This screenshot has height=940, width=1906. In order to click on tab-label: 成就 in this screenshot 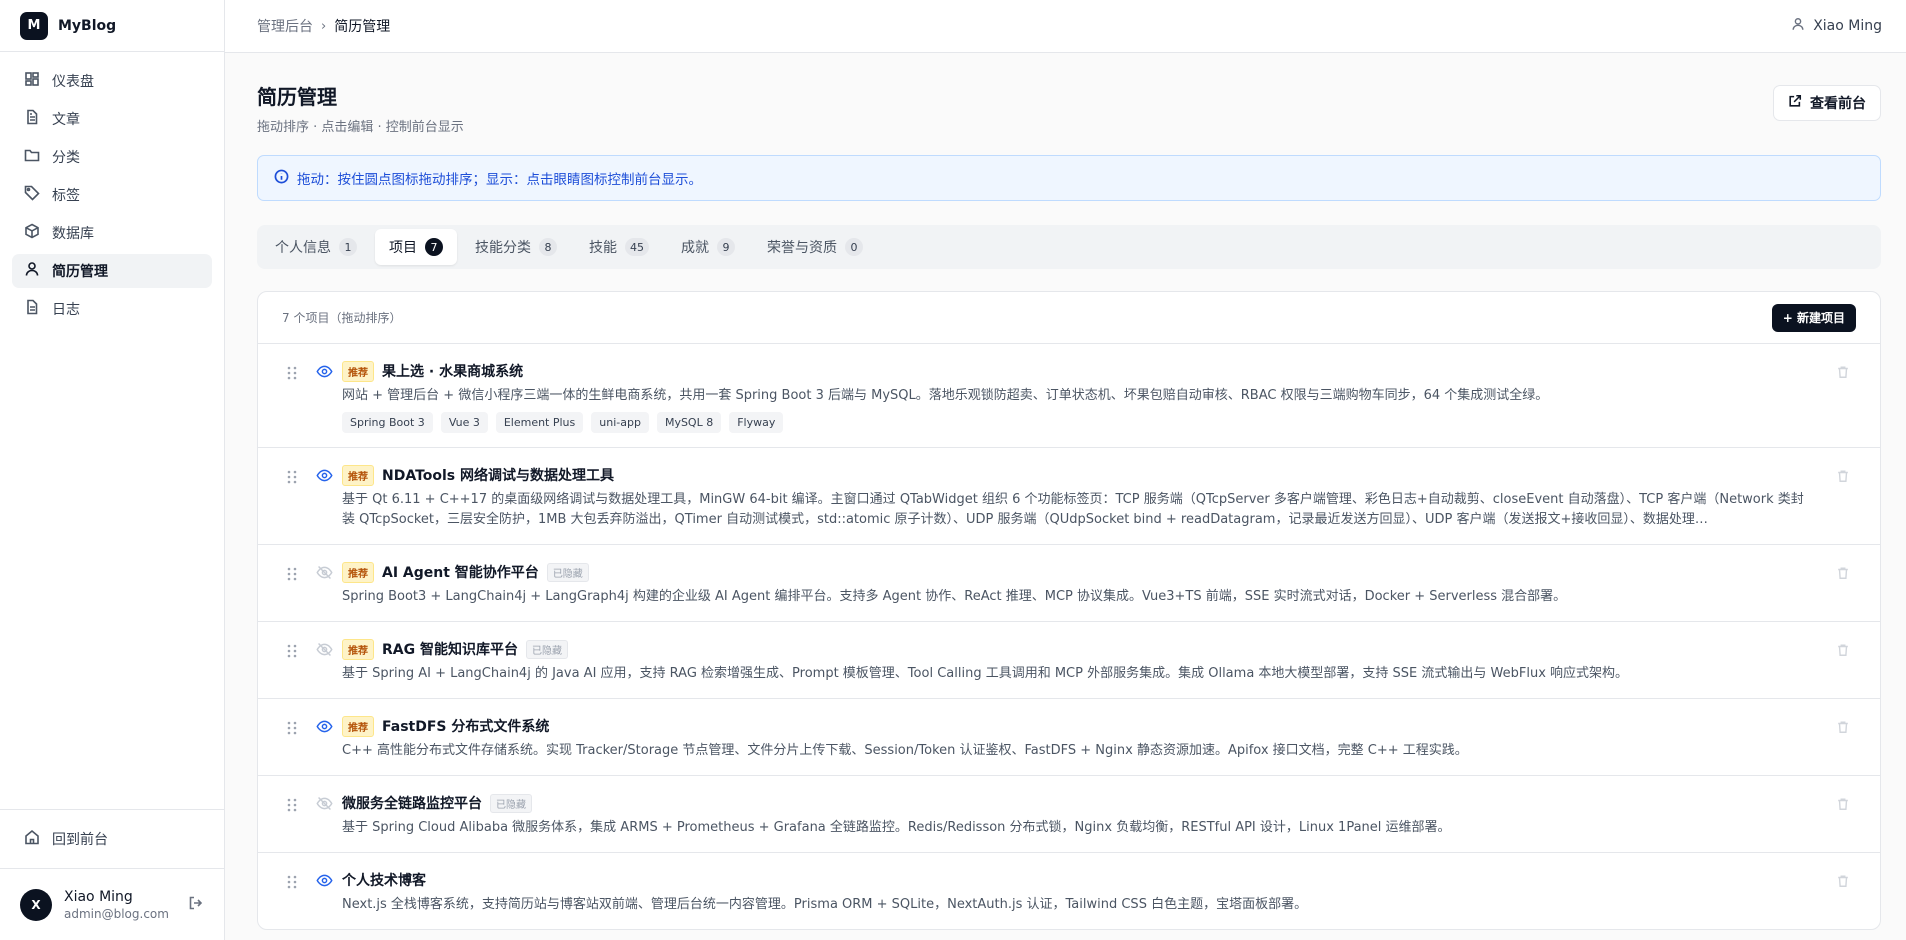, I will do `click(695, 248)`.